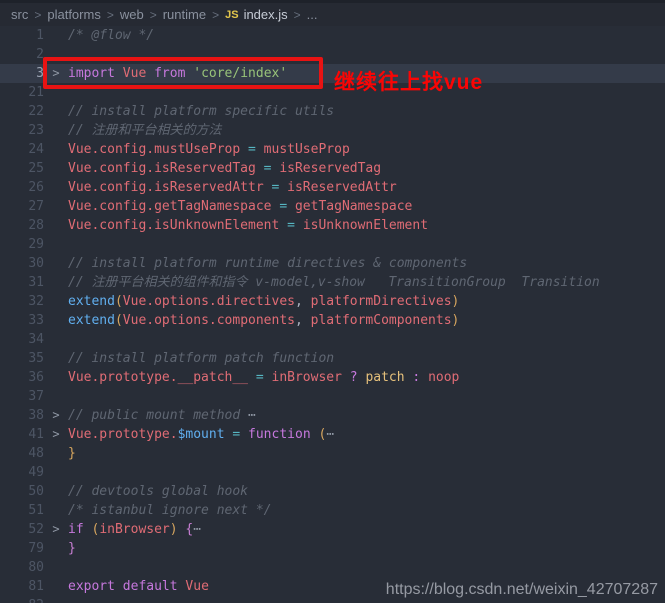  What do you see at coordinates (162, 415) in the screenshot?
I see `code-line-text: // public mount method ⋯` at bounding box center [162, 415].